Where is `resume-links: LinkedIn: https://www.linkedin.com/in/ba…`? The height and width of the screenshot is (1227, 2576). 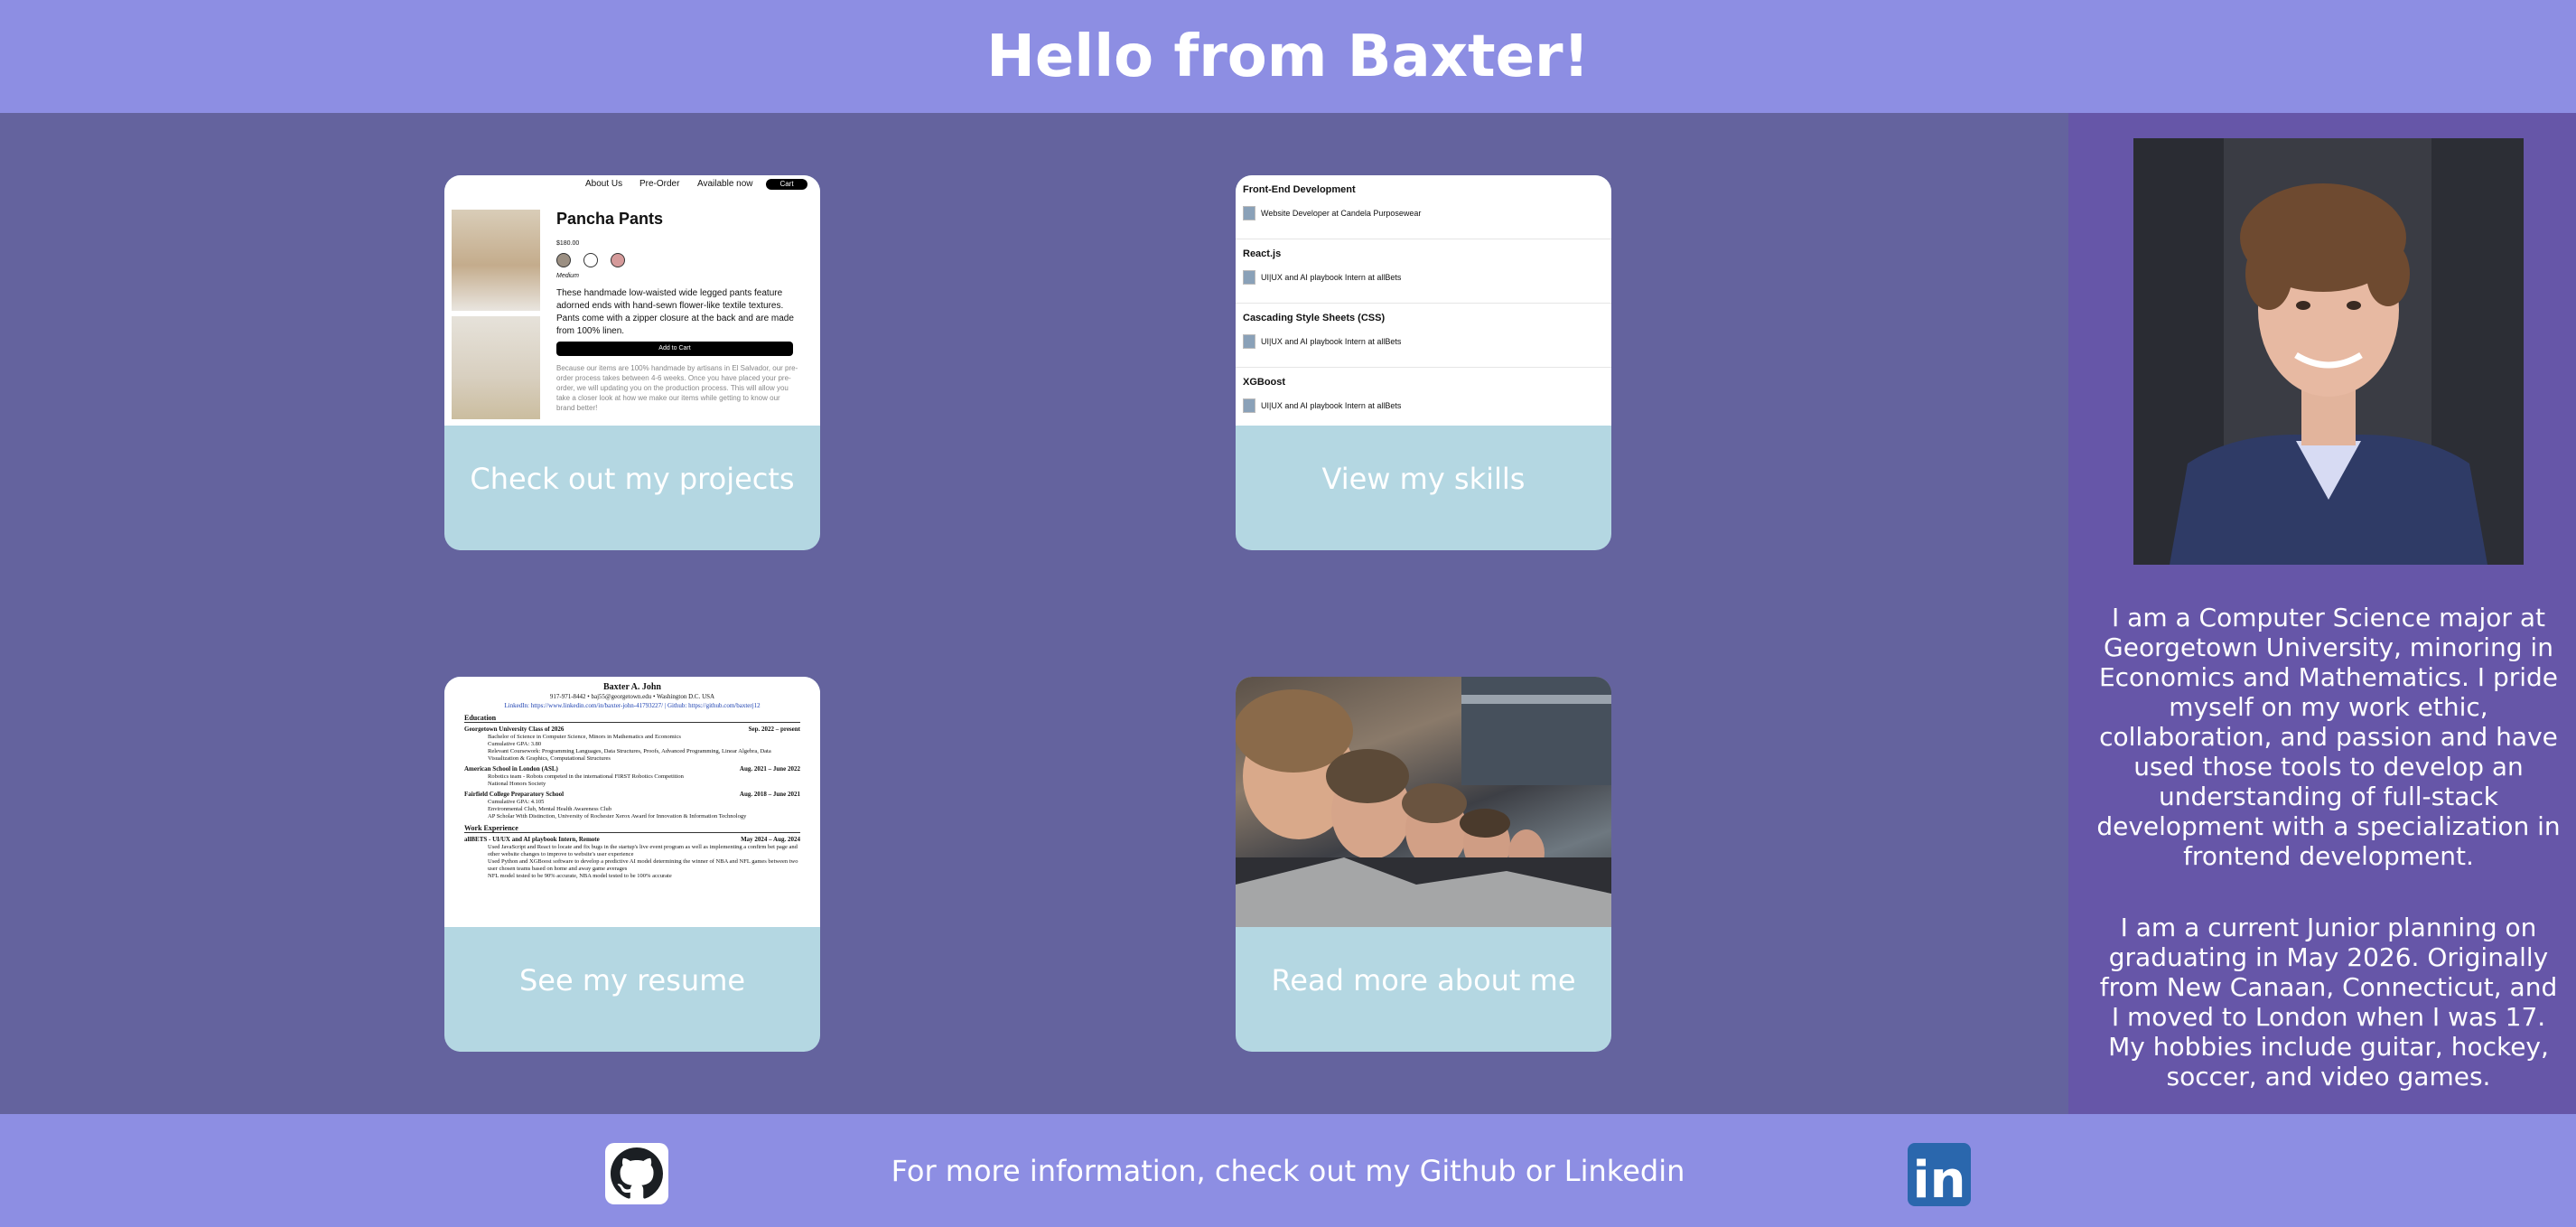 resume-links: LinkedIn: https://www.linkedin.com/in/ba… is located at coordinates (632, 706).